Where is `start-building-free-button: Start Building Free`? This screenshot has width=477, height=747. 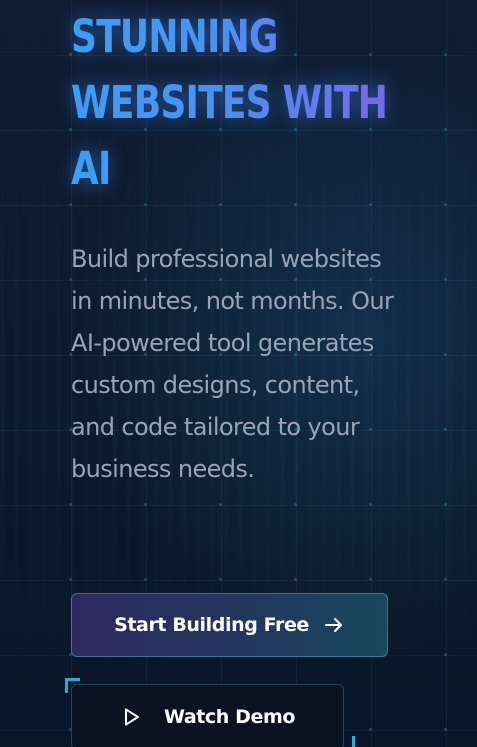 start-building-free-button: Start Building Free is located at coordinates (229, 625).